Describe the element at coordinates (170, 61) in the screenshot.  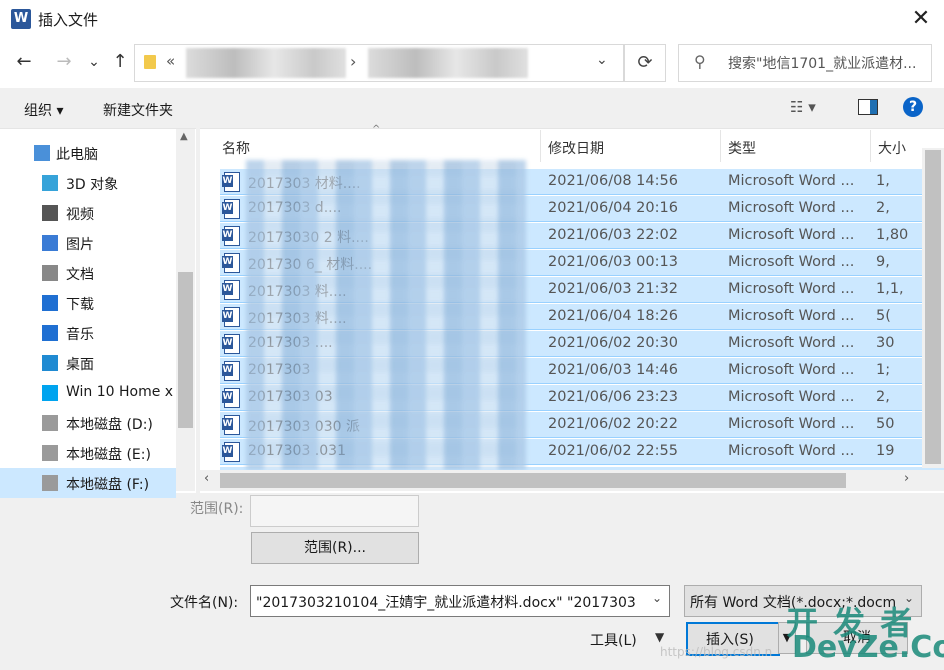
I see `address-overflow-icon: «` at that location.